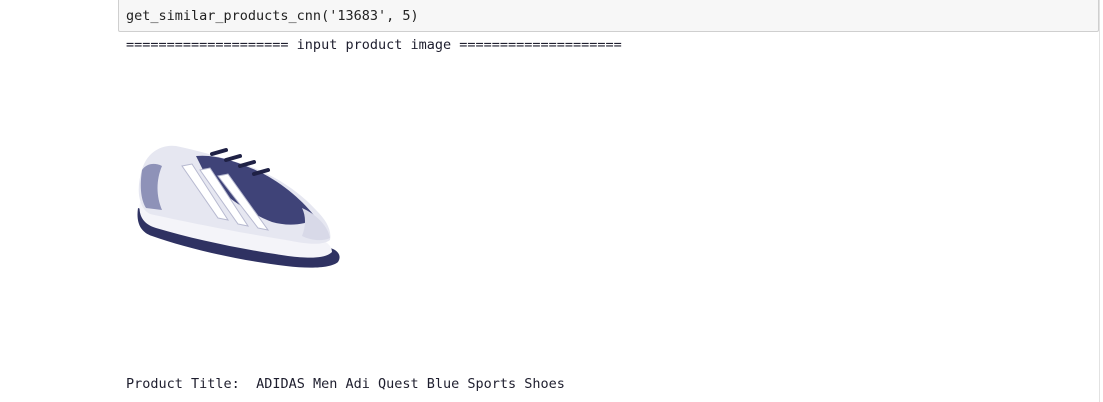  I want to click on code-text: get_similar_products_cnn('13683', 5), so click(272, 16).